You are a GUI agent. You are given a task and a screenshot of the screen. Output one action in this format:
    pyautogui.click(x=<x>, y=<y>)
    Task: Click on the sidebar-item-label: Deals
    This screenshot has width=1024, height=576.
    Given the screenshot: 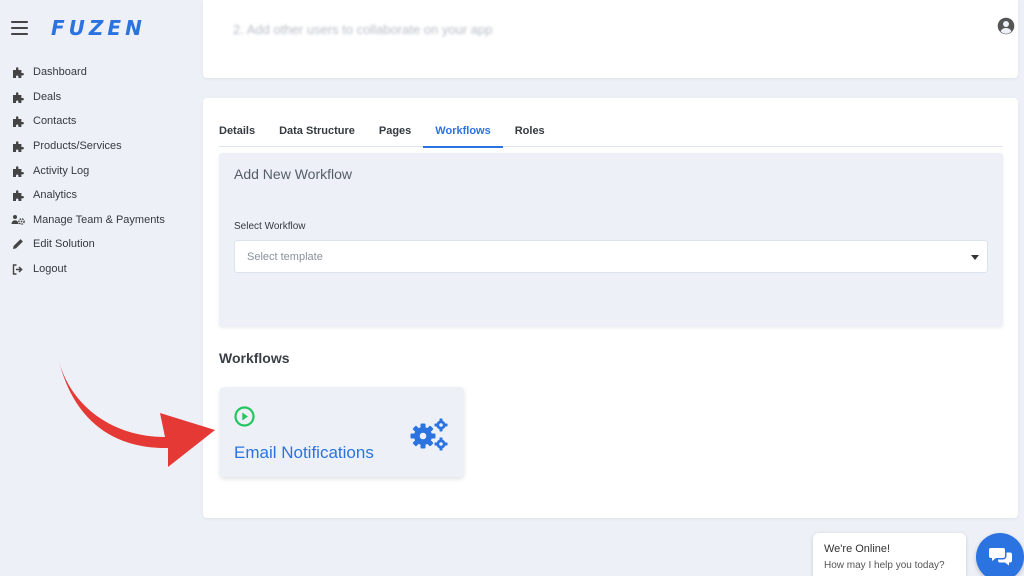 What is the action you would take?
    pyautogui.click(x=47, y=96)
    